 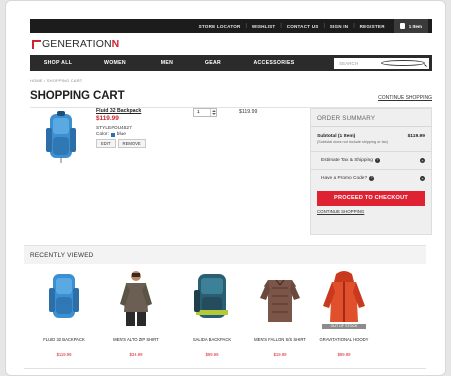 I want to click on backpack-image, so click(x=61, y=137).